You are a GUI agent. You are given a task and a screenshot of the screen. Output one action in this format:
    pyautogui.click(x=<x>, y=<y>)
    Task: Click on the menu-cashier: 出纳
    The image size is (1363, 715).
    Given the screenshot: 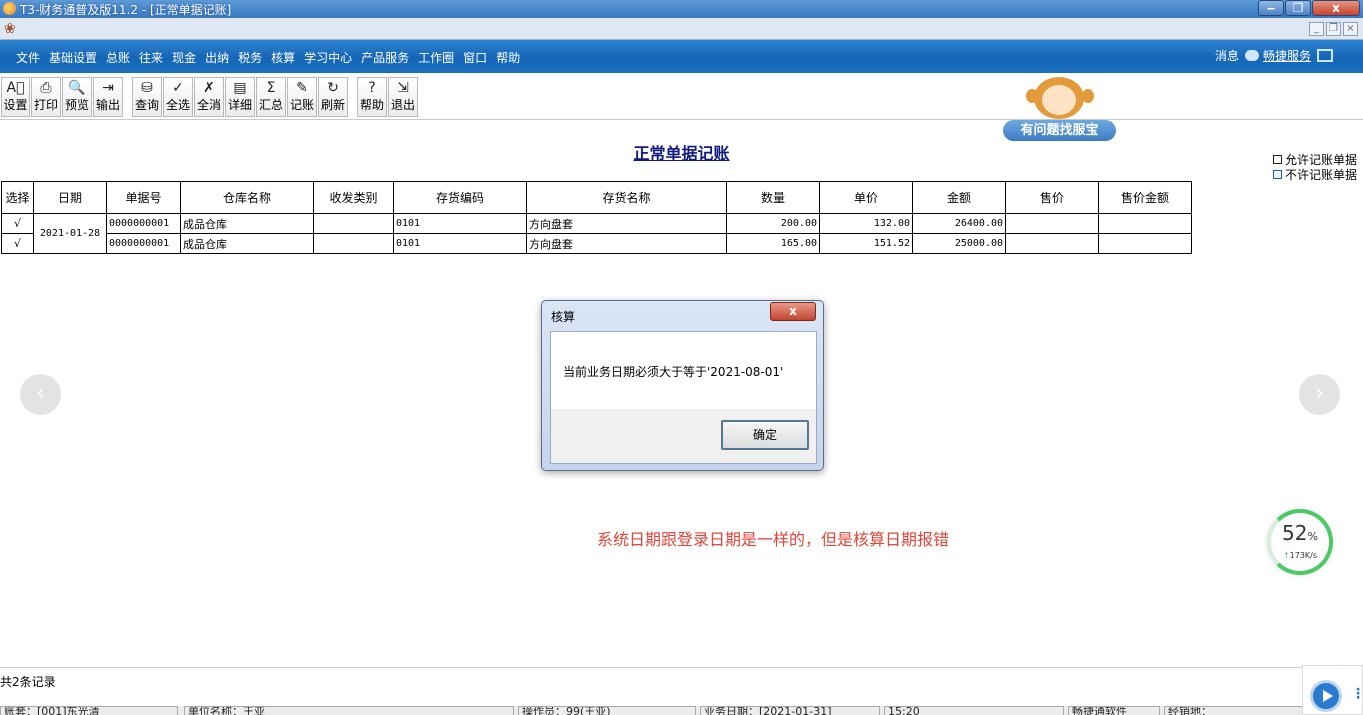 What is the action you would take?
    pyautogui.click(x=217, y=57)
    